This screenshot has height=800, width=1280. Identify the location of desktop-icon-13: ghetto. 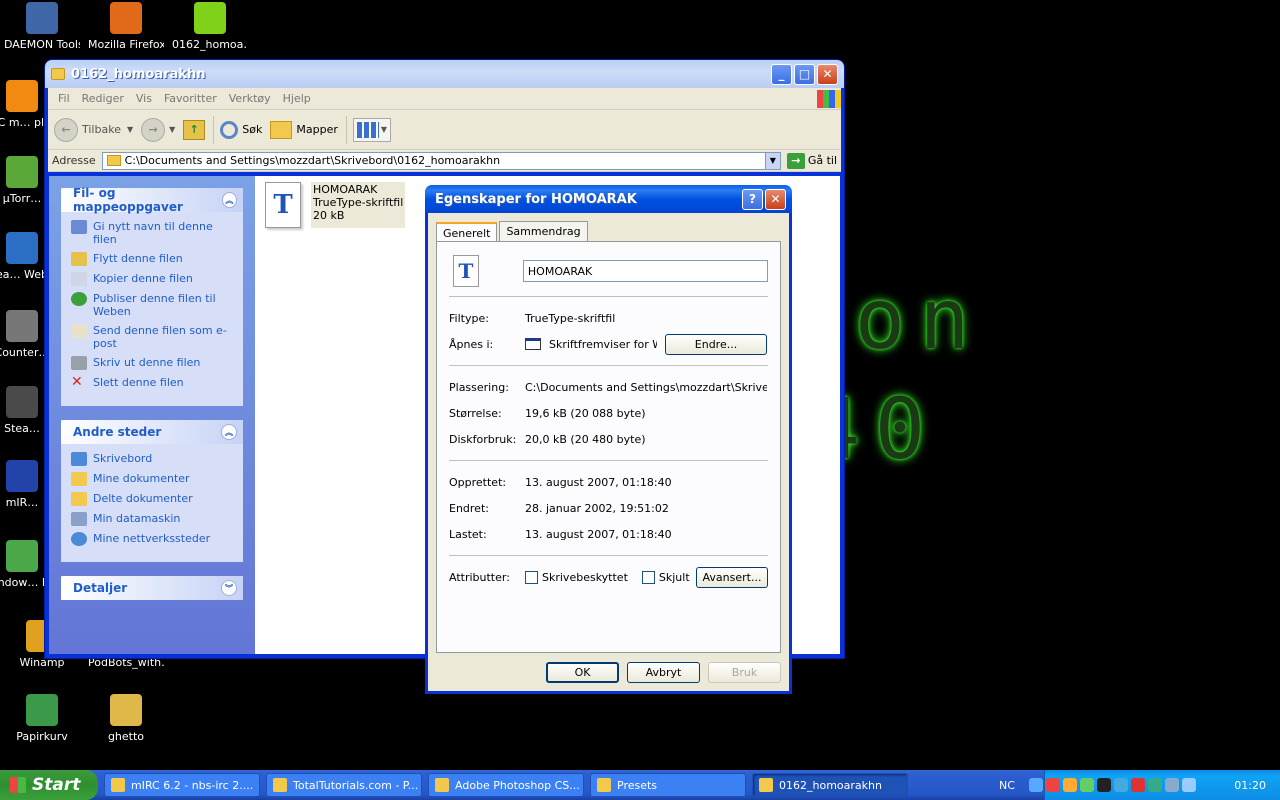
(126, 718).